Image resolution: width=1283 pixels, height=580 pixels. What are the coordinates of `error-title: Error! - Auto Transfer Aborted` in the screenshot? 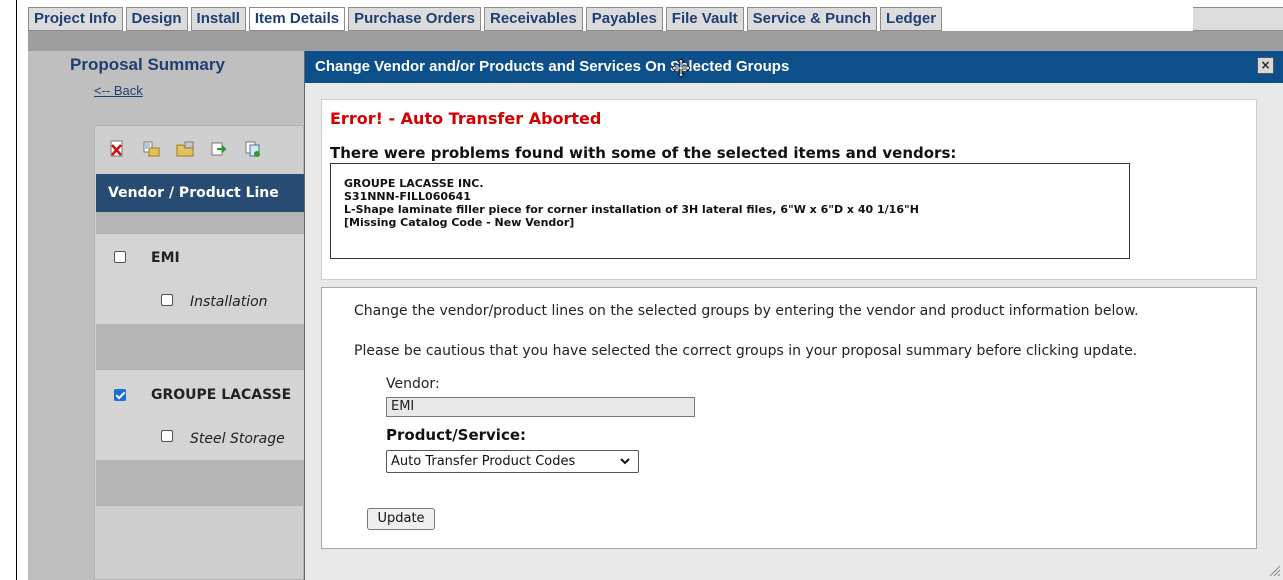 It's located at (466, 118).